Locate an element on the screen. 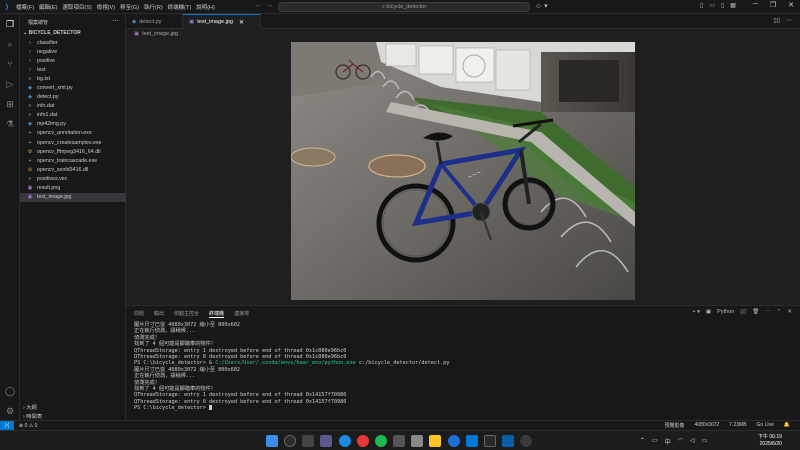  file-tree-item: › test is located at coordinates (73, 69).